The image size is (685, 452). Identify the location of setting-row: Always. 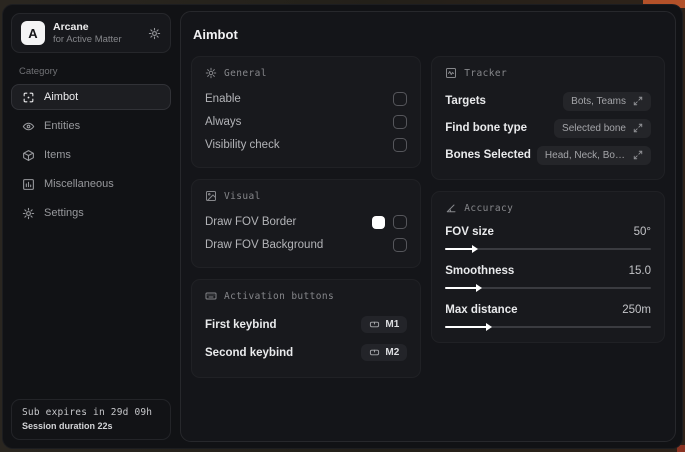
(306, 122).